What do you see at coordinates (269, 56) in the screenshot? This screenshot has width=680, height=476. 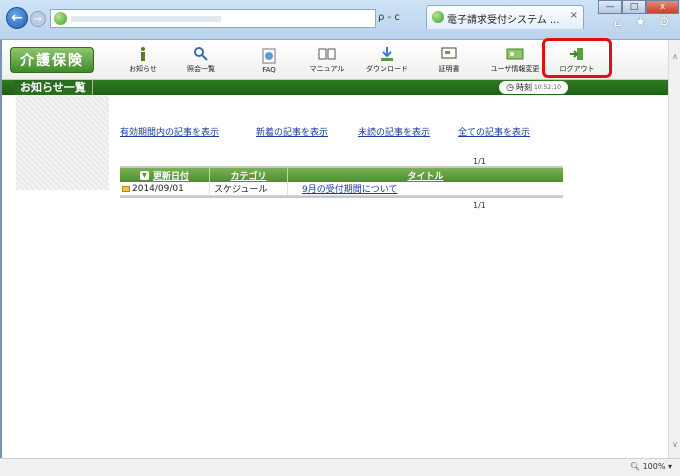 I see `faq-icon` at bounding box center [269, 56].